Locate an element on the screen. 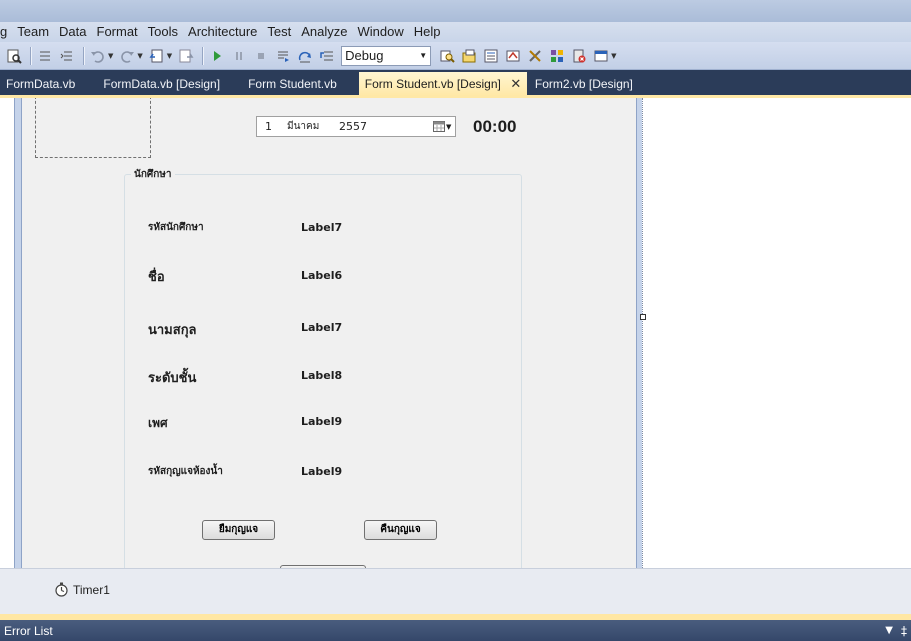  tab-label: Form2.vb [Design] is located at coordinates (583, 84).